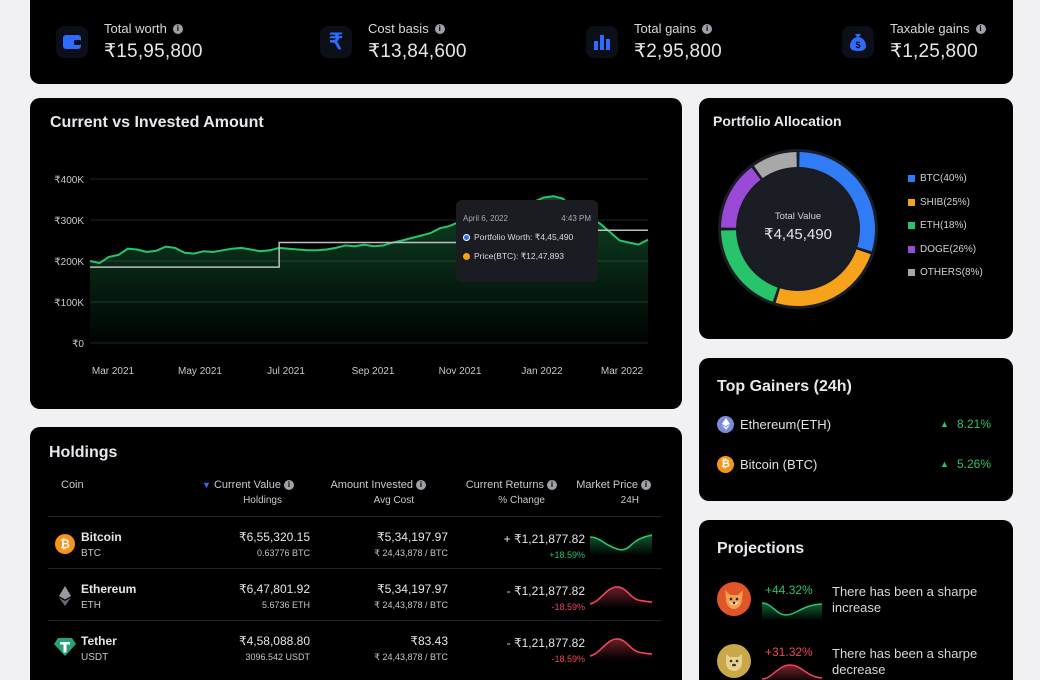  Describe the element at coordinates (519, 256) in the screenshot. I see `tooltip-price: Price(BTC): ₹12,47,893` at that location.